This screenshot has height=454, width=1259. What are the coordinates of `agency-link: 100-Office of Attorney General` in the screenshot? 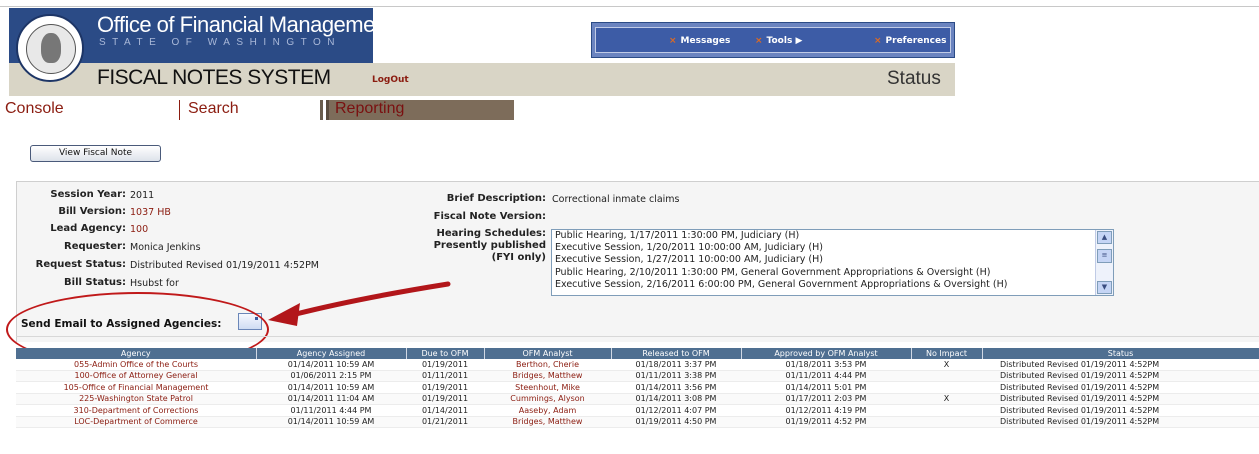 It's located at (136, 376).